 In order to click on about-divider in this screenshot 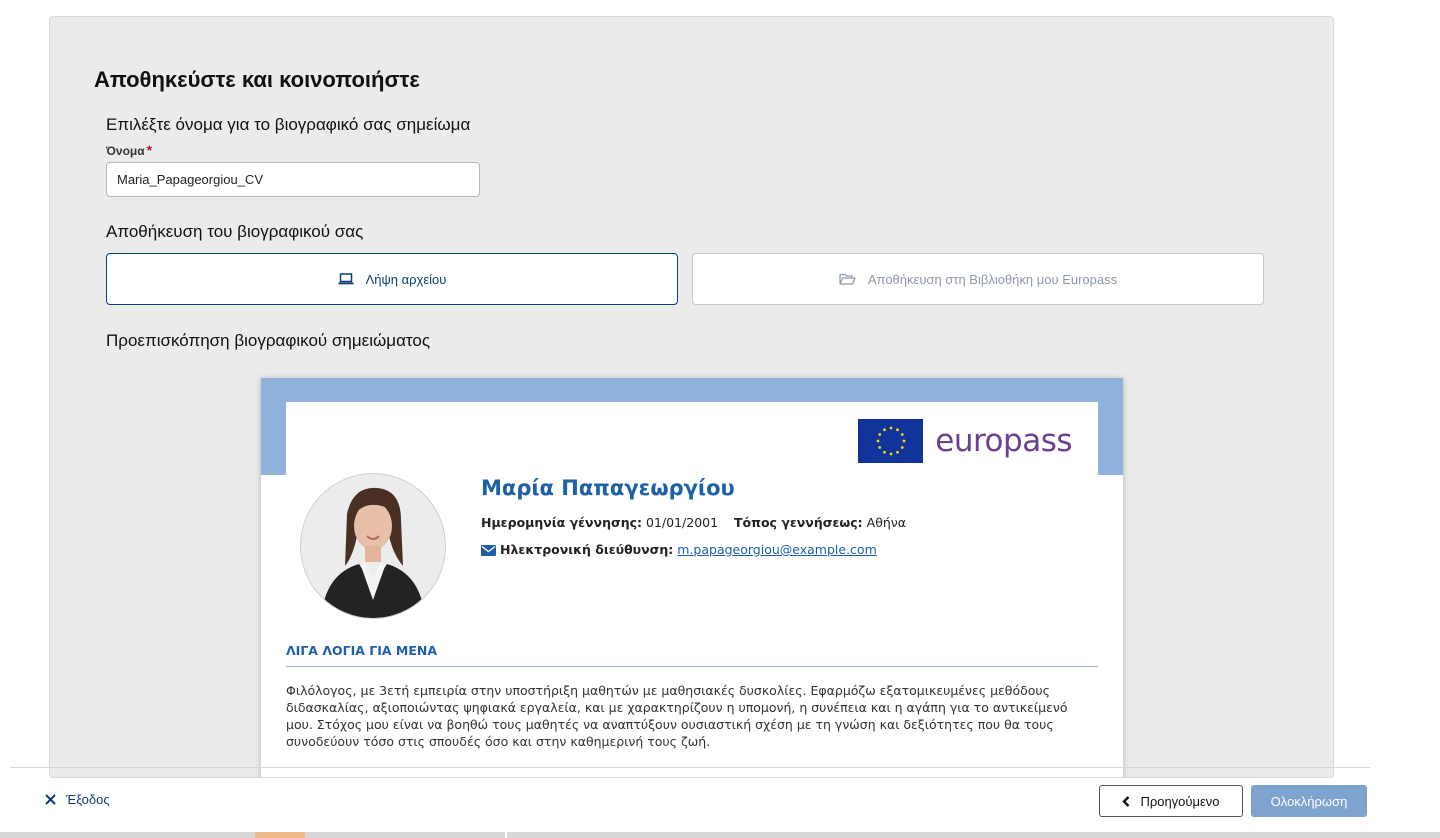, I will do `click(692, 666)`.